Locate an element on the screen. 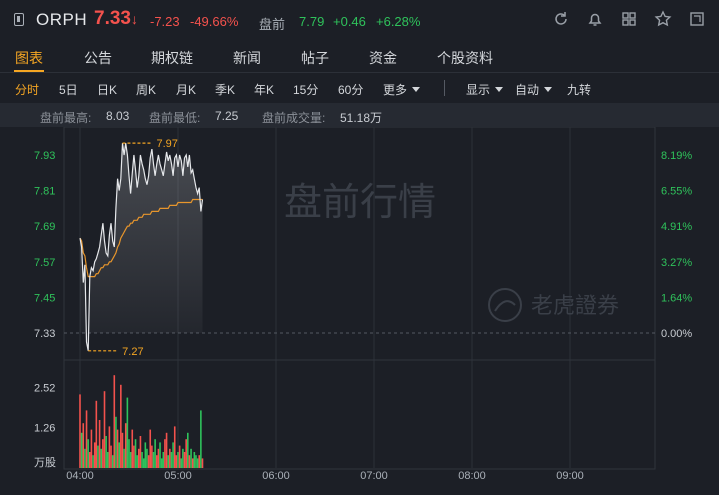 The width and height of the screenshot is (719, 495). last-price: 7.33↓ is located at coordinates (116, 18).